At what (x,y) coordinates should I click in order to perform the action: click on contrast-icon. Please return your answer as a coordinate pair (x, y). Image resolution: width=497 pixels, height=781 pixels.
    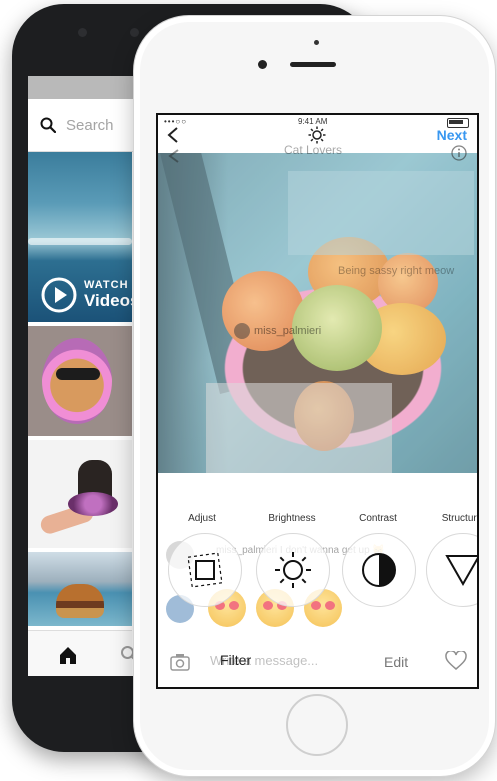
    Looking at the image, I should click on (379, 570).